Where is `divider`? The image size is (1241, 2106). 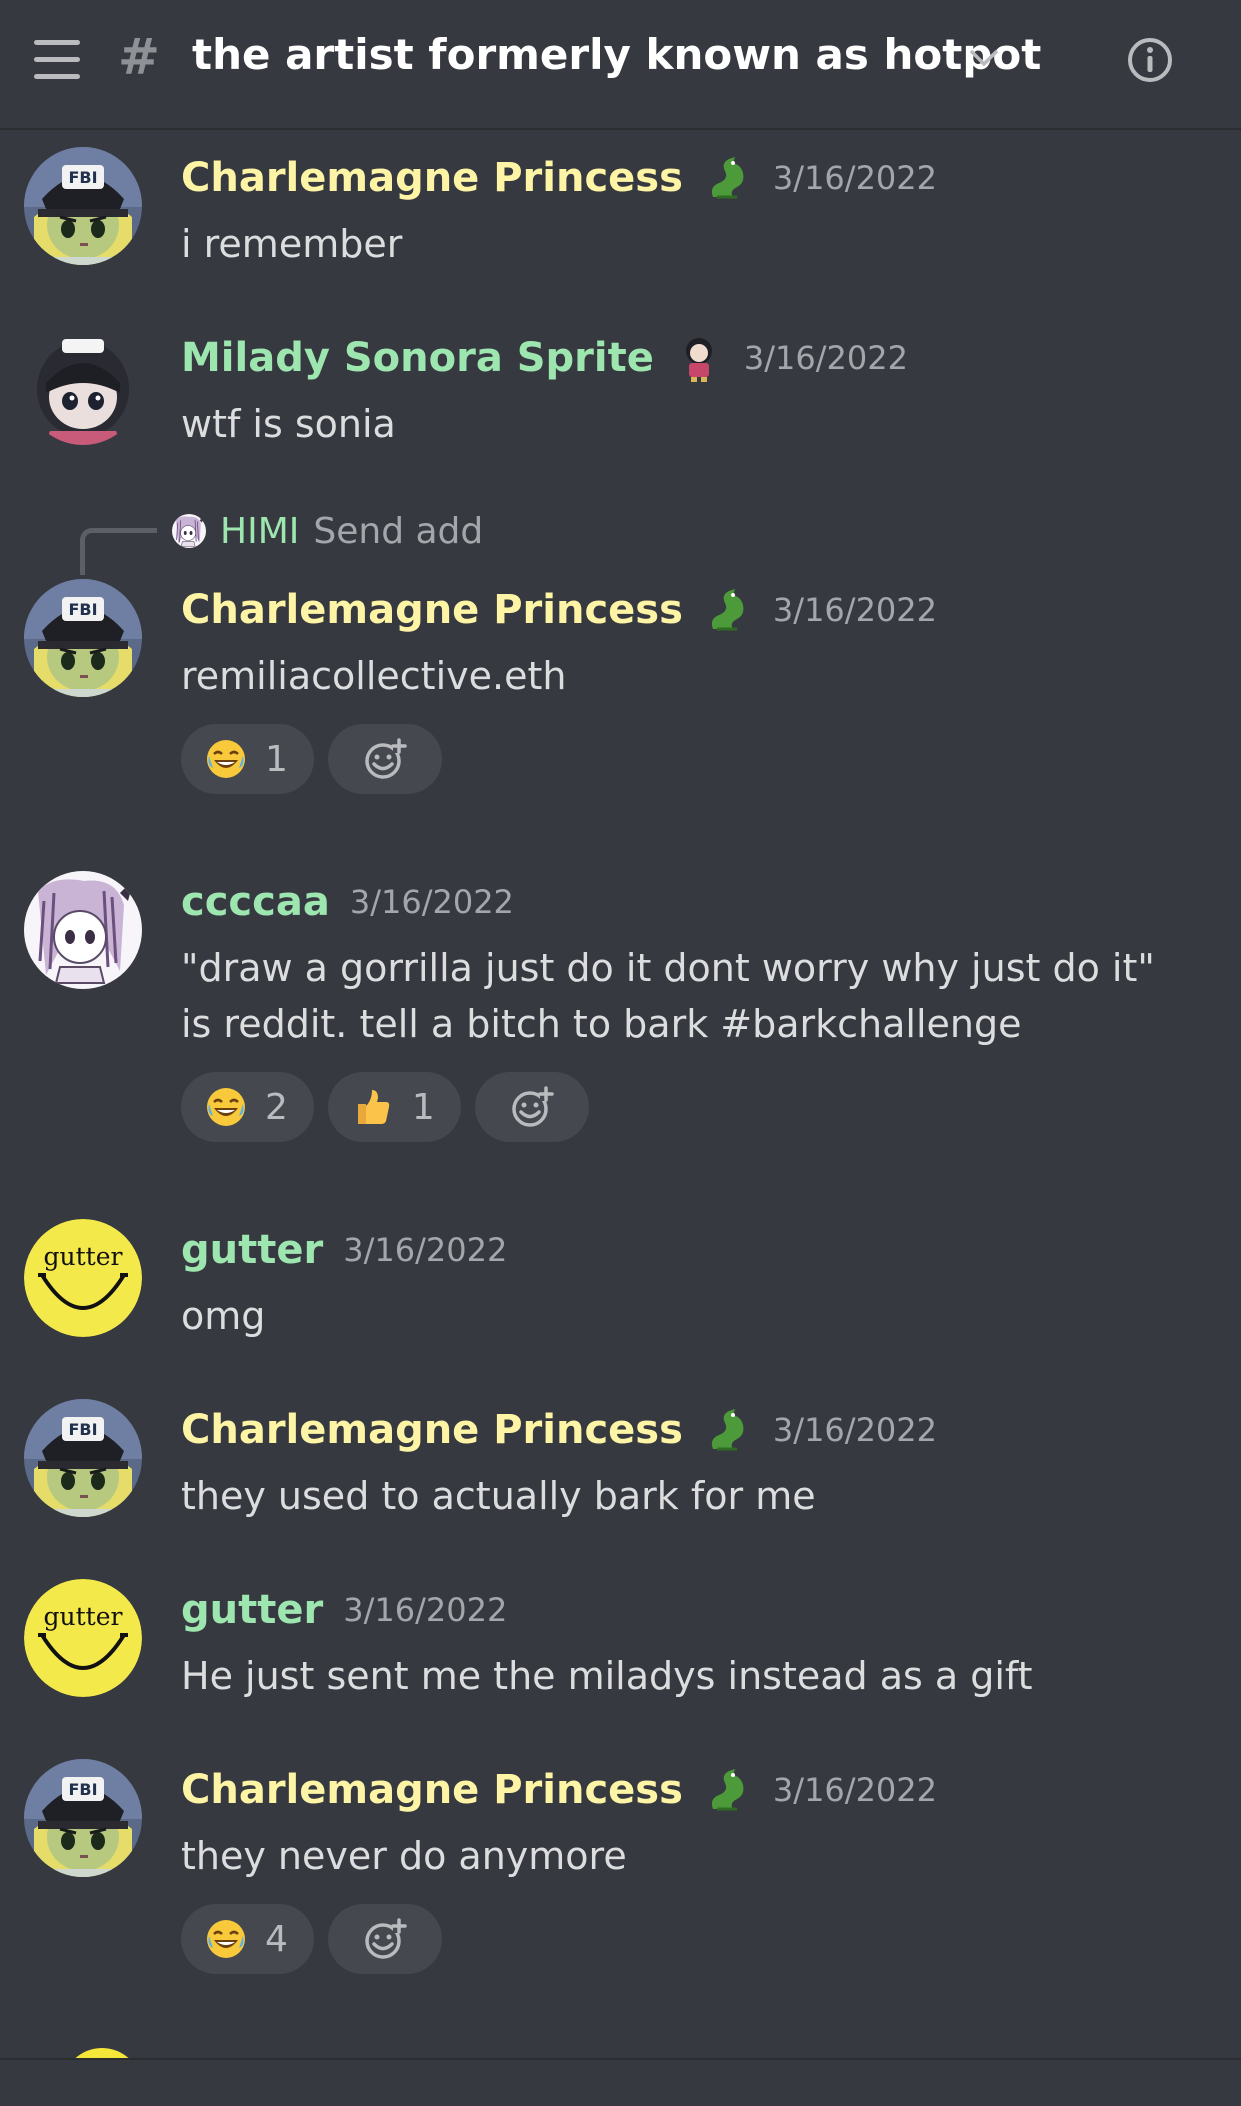 divider is located at coordinates (620, 2059).